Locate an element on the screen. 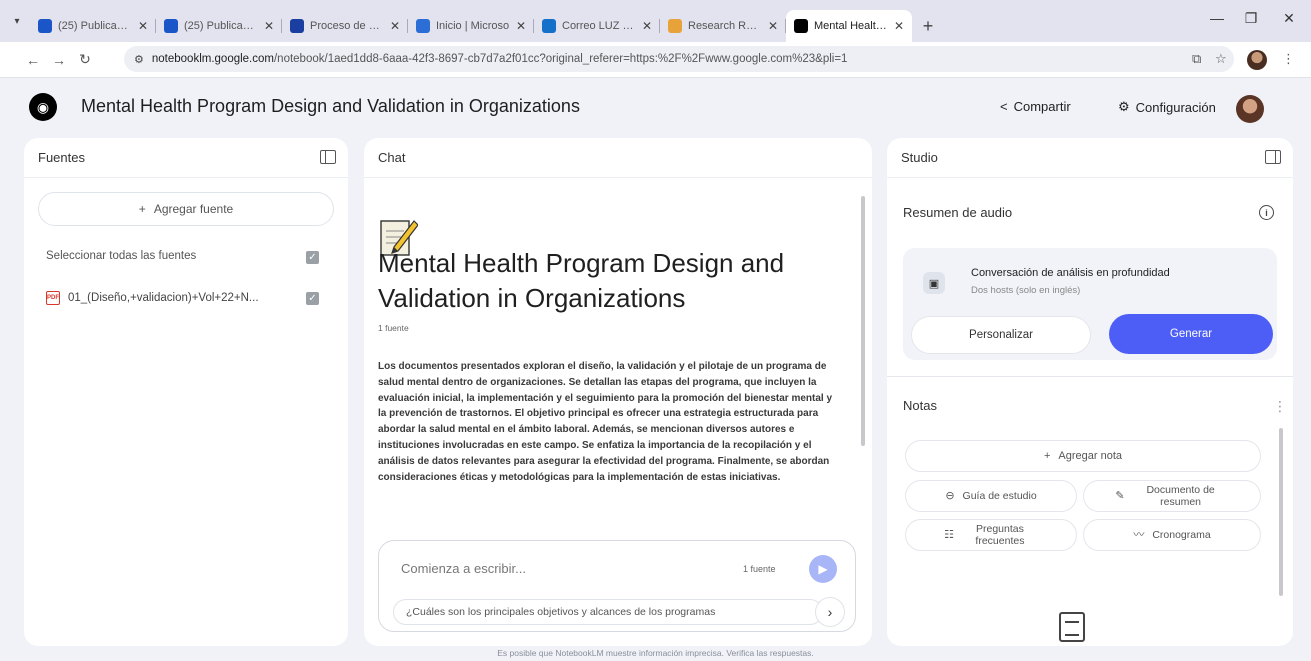  info-icon: i is located at coordinates (1266, 212).